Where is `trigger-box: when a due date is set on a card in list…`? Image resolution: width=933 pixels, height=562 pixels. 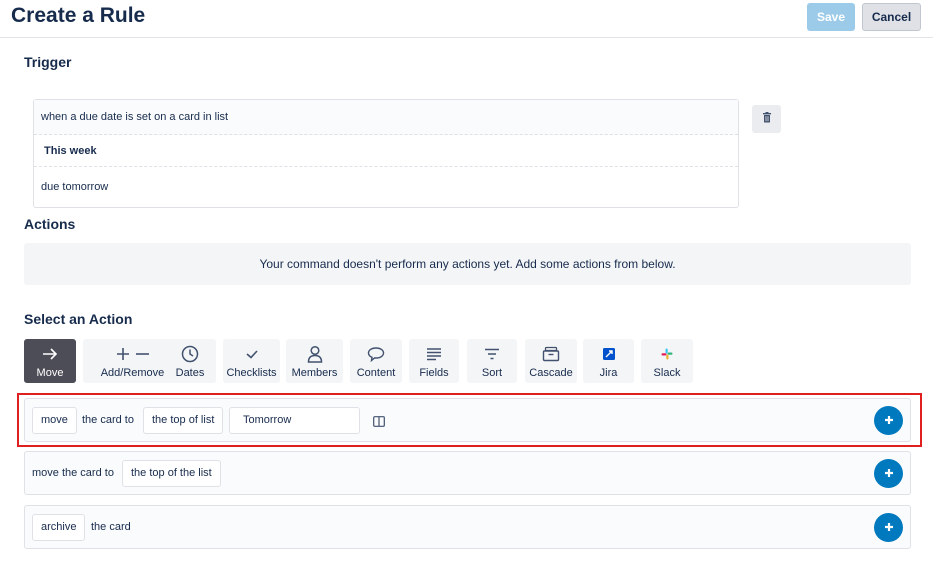
trigger-box: when a due date is set on a card in list… is located at coordinates (386, 153).